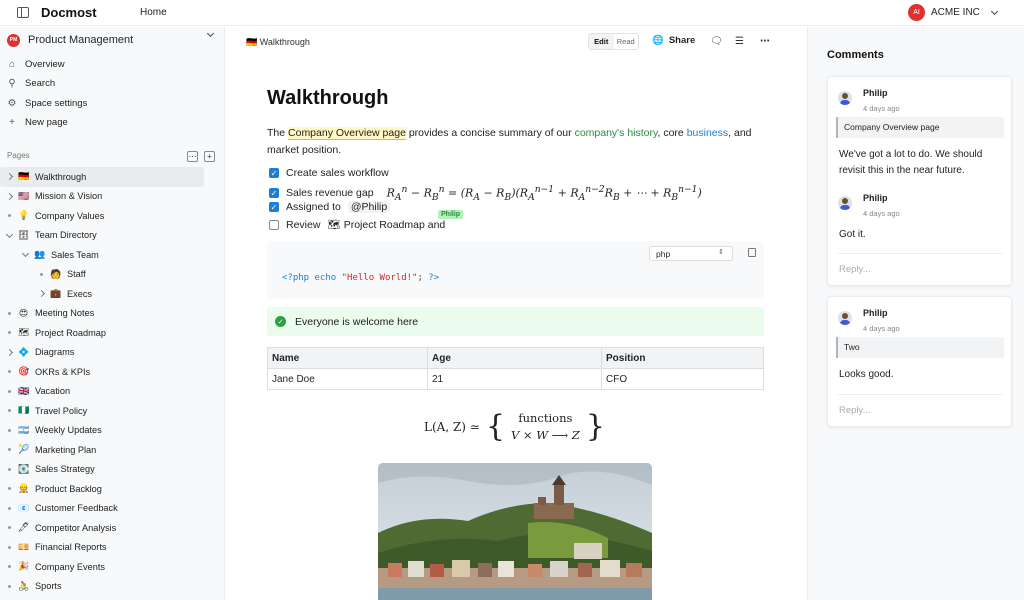 The image size is (1024, 600). Describe the element at coordinates (278, 133) in the screenshot. I see `text-run: The` at that location.